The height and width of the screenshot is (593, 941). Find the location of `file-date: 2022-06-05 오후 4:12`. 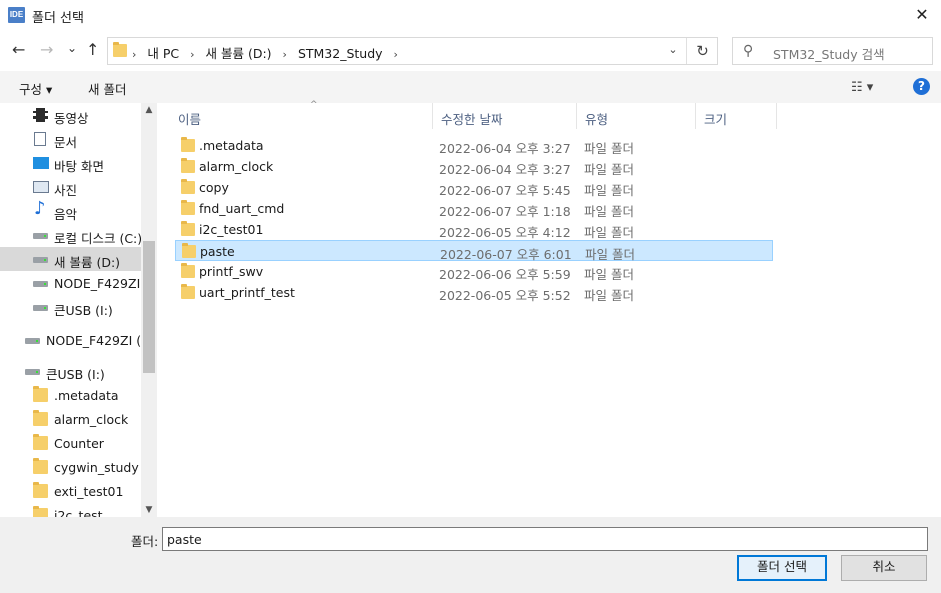

file-date: 2022-06-05 오후 4:12 is located at coordinates (505, 232).